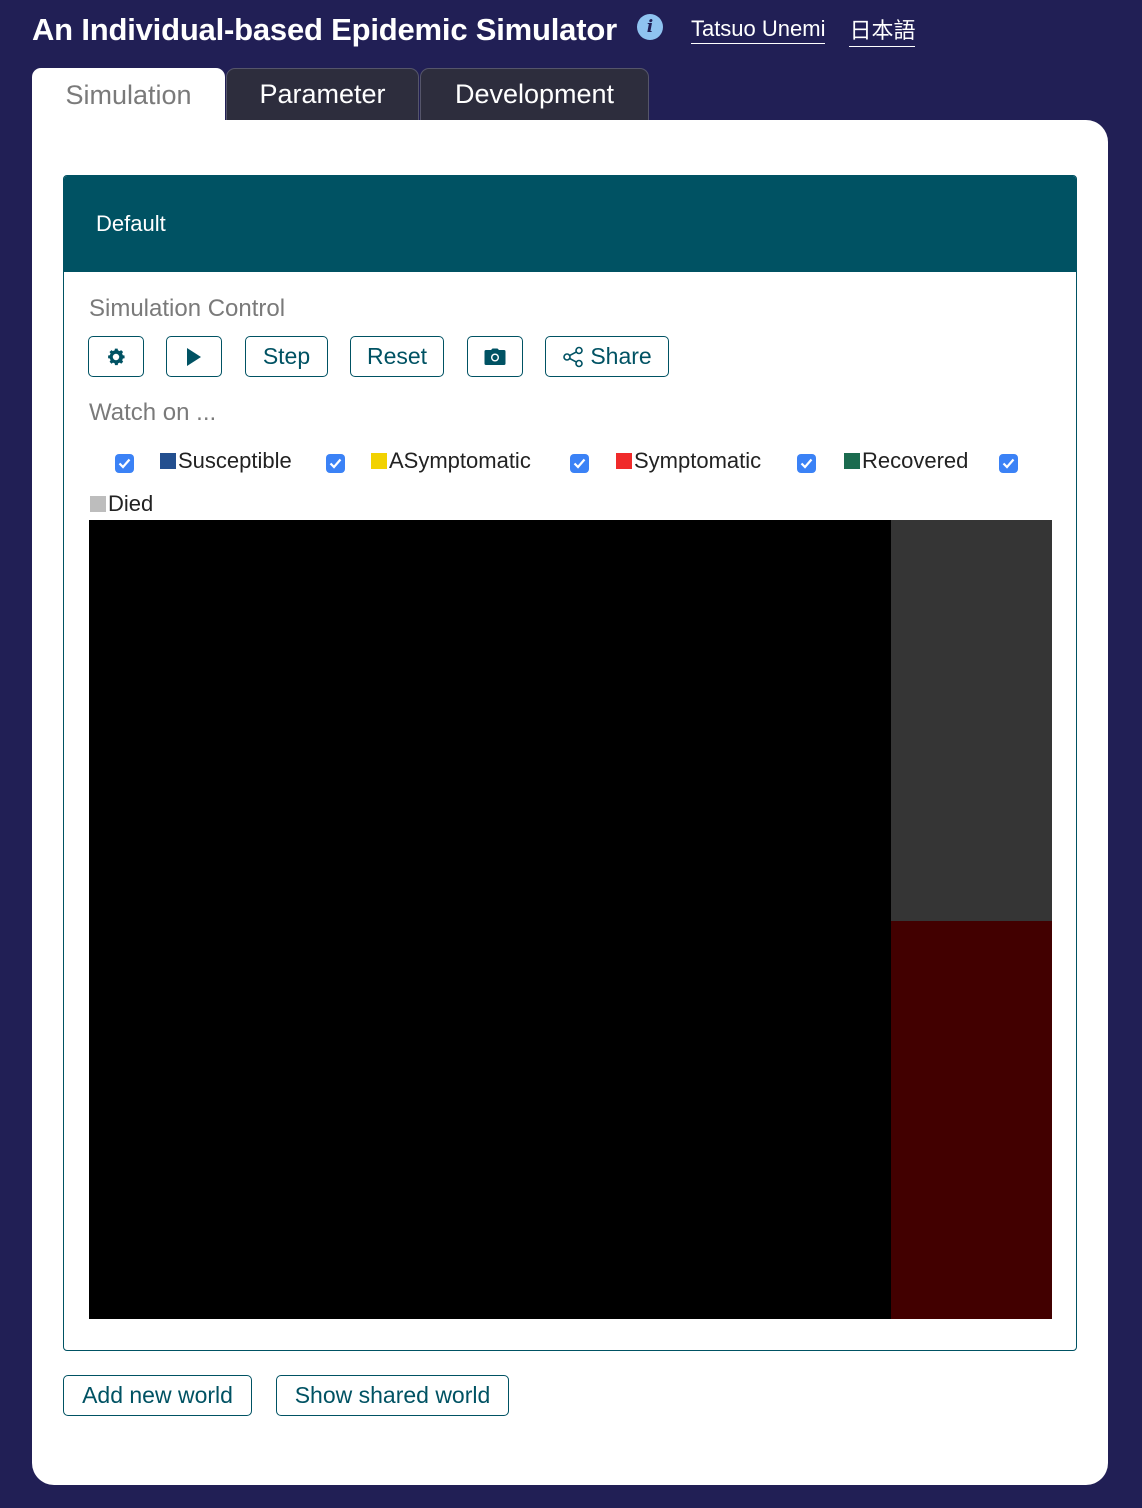  Describe the element at coordinates (168, 461) in the screenshot. I see `susceptible-swatch` at that location.